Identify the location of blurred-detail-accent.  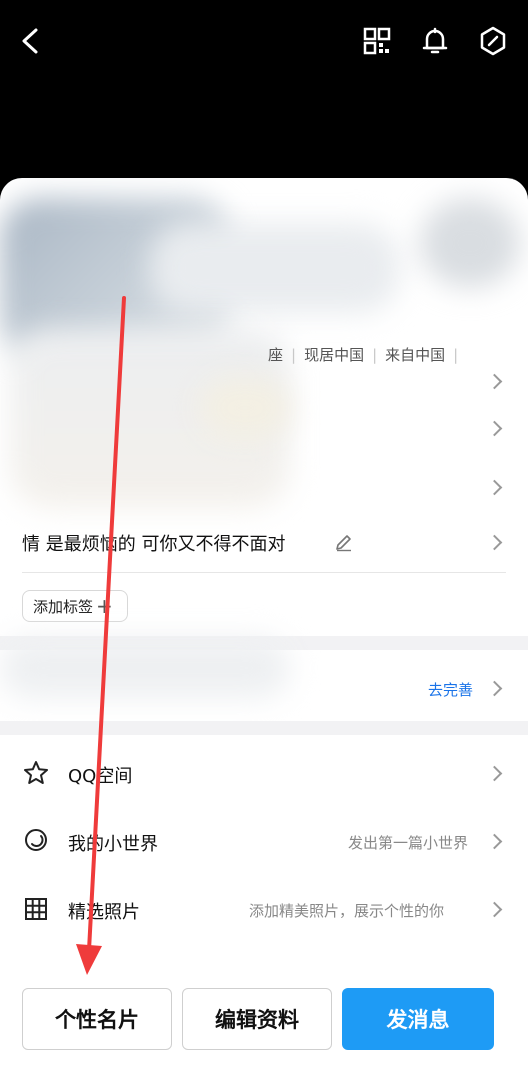
(245, 408).